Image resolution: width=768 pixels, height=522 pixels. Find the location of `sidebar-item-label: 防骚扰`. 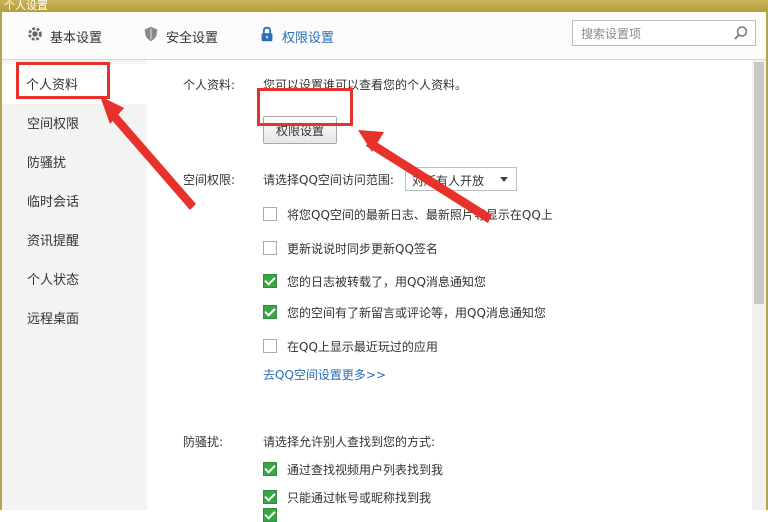

sidebar-item-label: 防骚扰 is located at coordinates (47, 163).